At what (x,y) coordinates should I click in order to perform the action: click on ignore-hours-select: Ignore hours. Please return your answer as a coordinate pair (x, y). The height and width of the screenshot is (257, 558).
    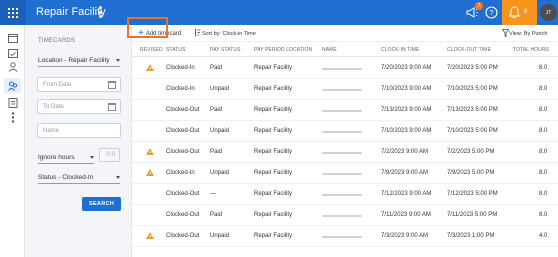
    Looking at the image, I should click on (66, 157).